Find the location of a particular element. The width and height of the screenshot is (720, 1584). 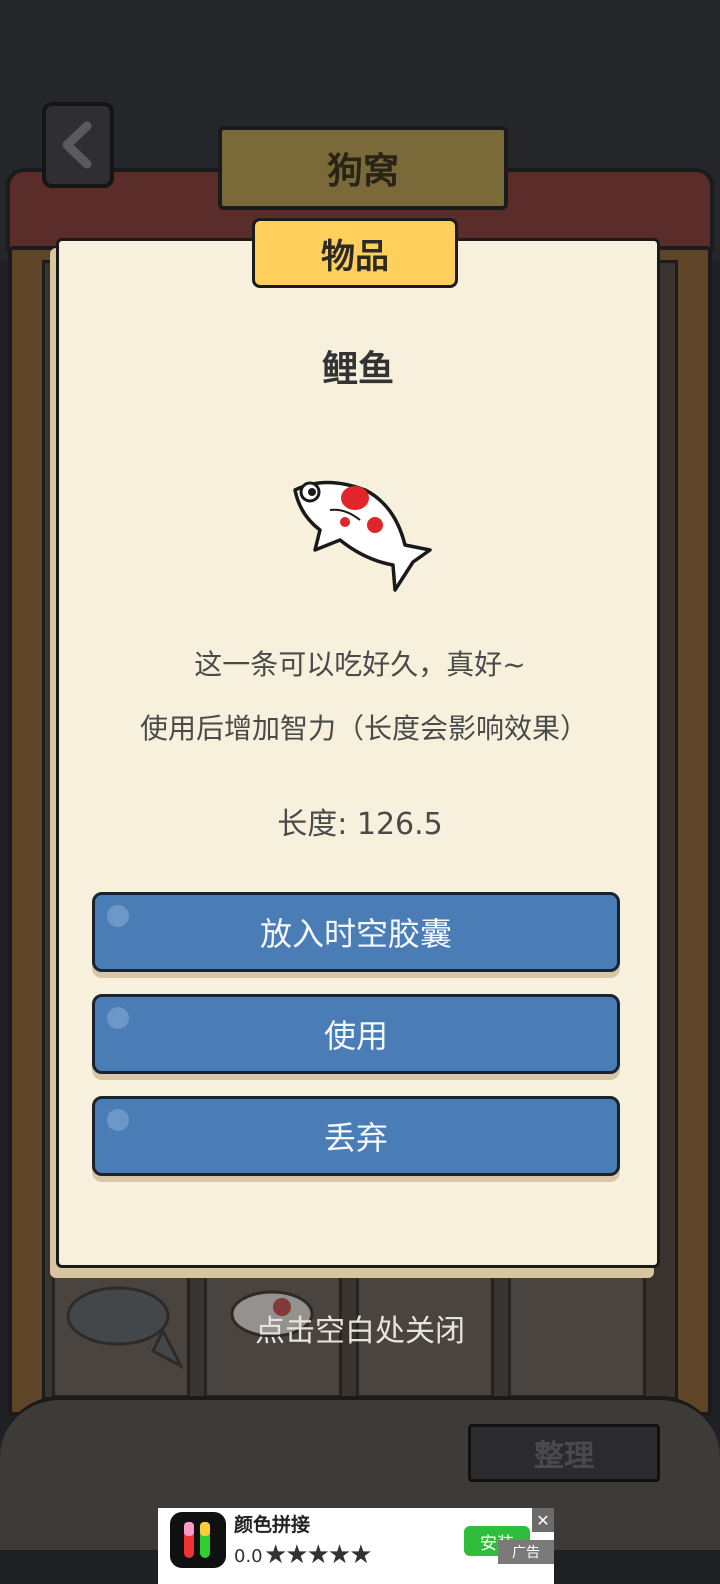

koi-fish-illustration is located at coordinates (362, 536).